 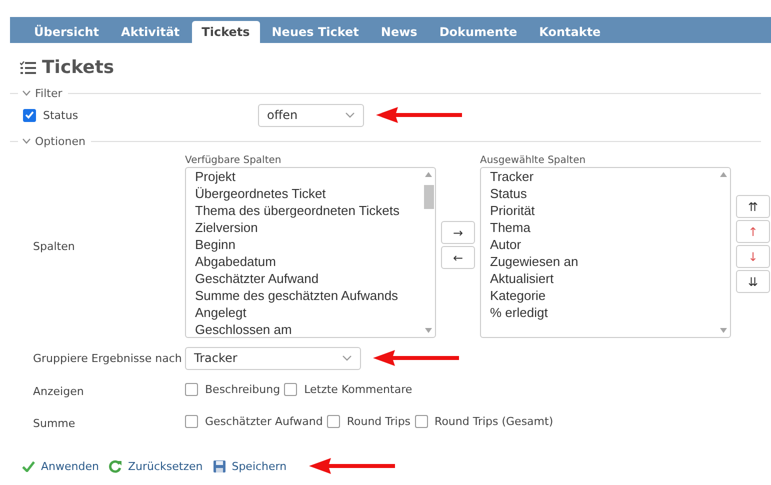 I want to click on list-item: Autor, so click(x=603, y=244).